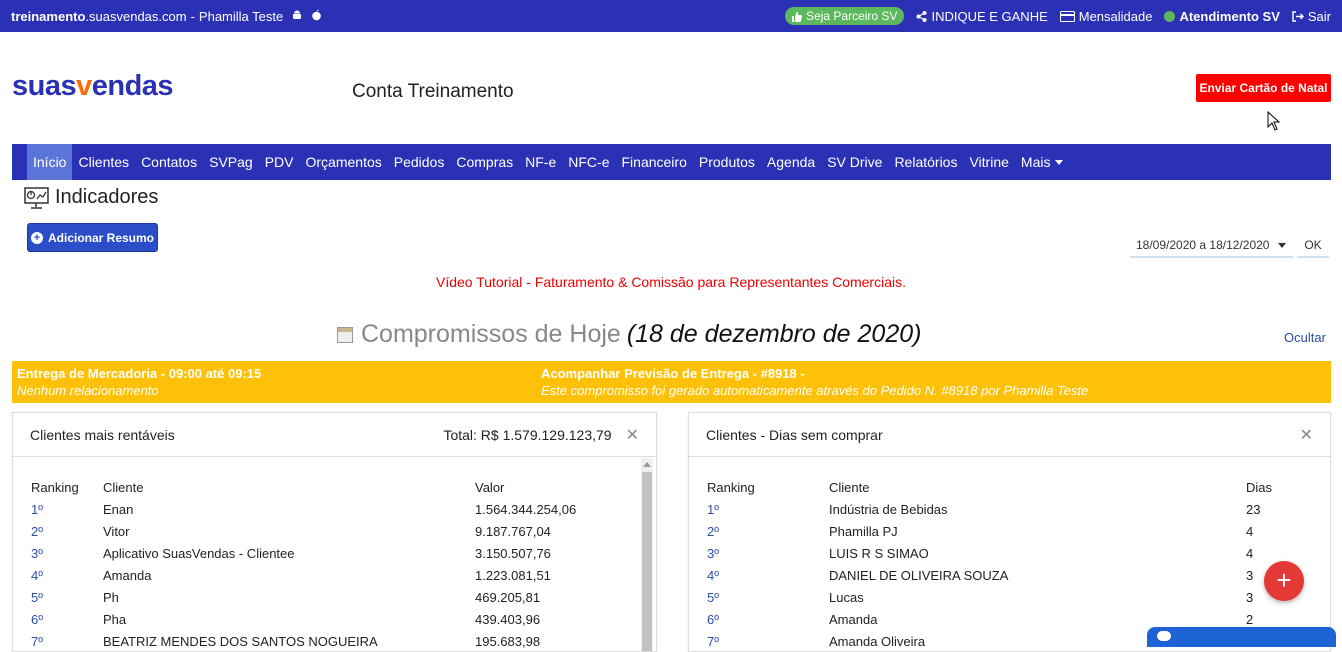  I want to click on table-header: Ranking Cliente Dias, so click(989, 487).